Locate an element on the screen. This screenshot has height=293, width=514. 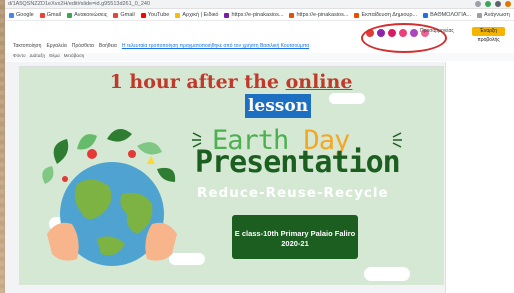
present-button: Έναρξη προβολής is located at coordinates (488, 35).